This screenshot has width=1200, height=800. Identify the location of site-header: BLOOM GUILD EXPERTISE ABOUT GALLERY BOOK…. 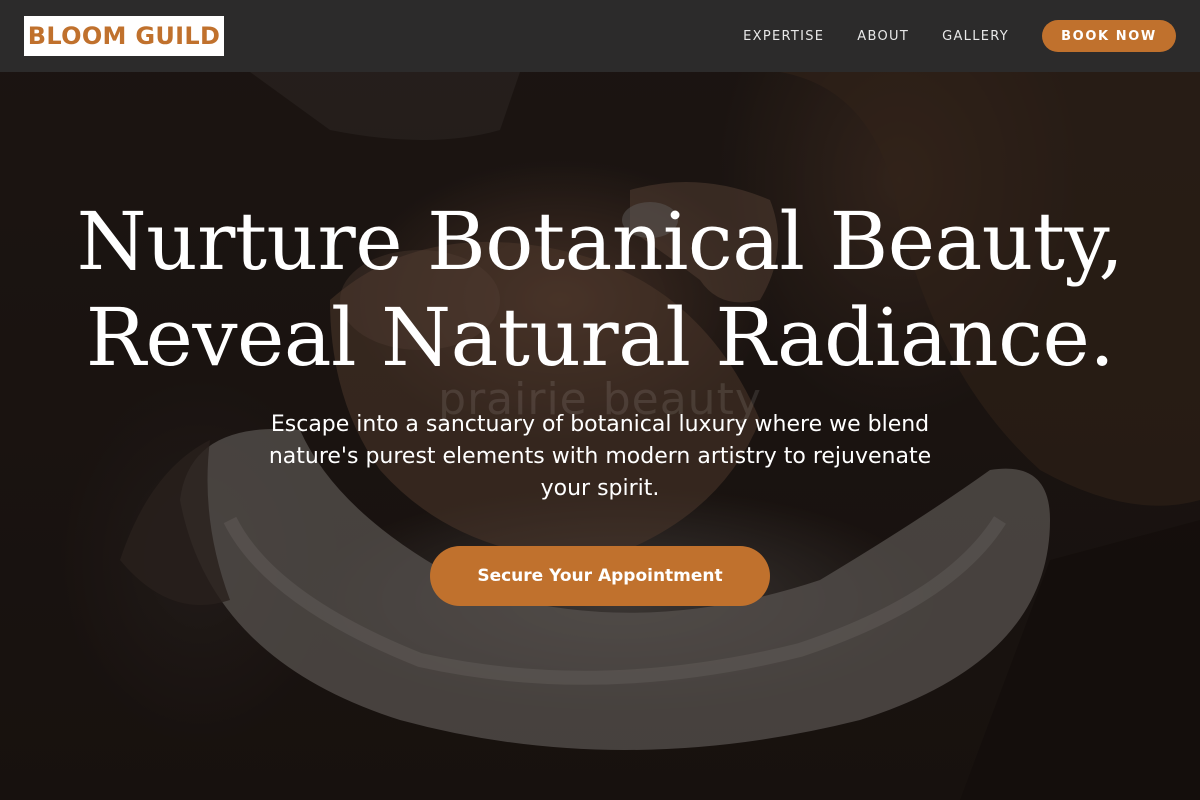
(600, 36).